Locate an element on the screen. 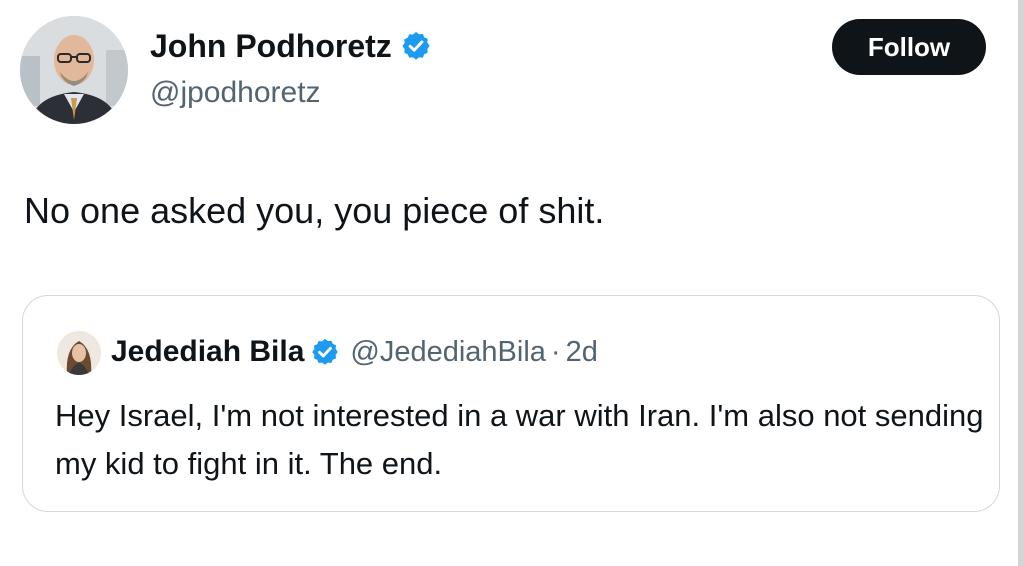 The image size is (1024, 566). quoted-author-avatar-image is located at coordinates (79, 353).